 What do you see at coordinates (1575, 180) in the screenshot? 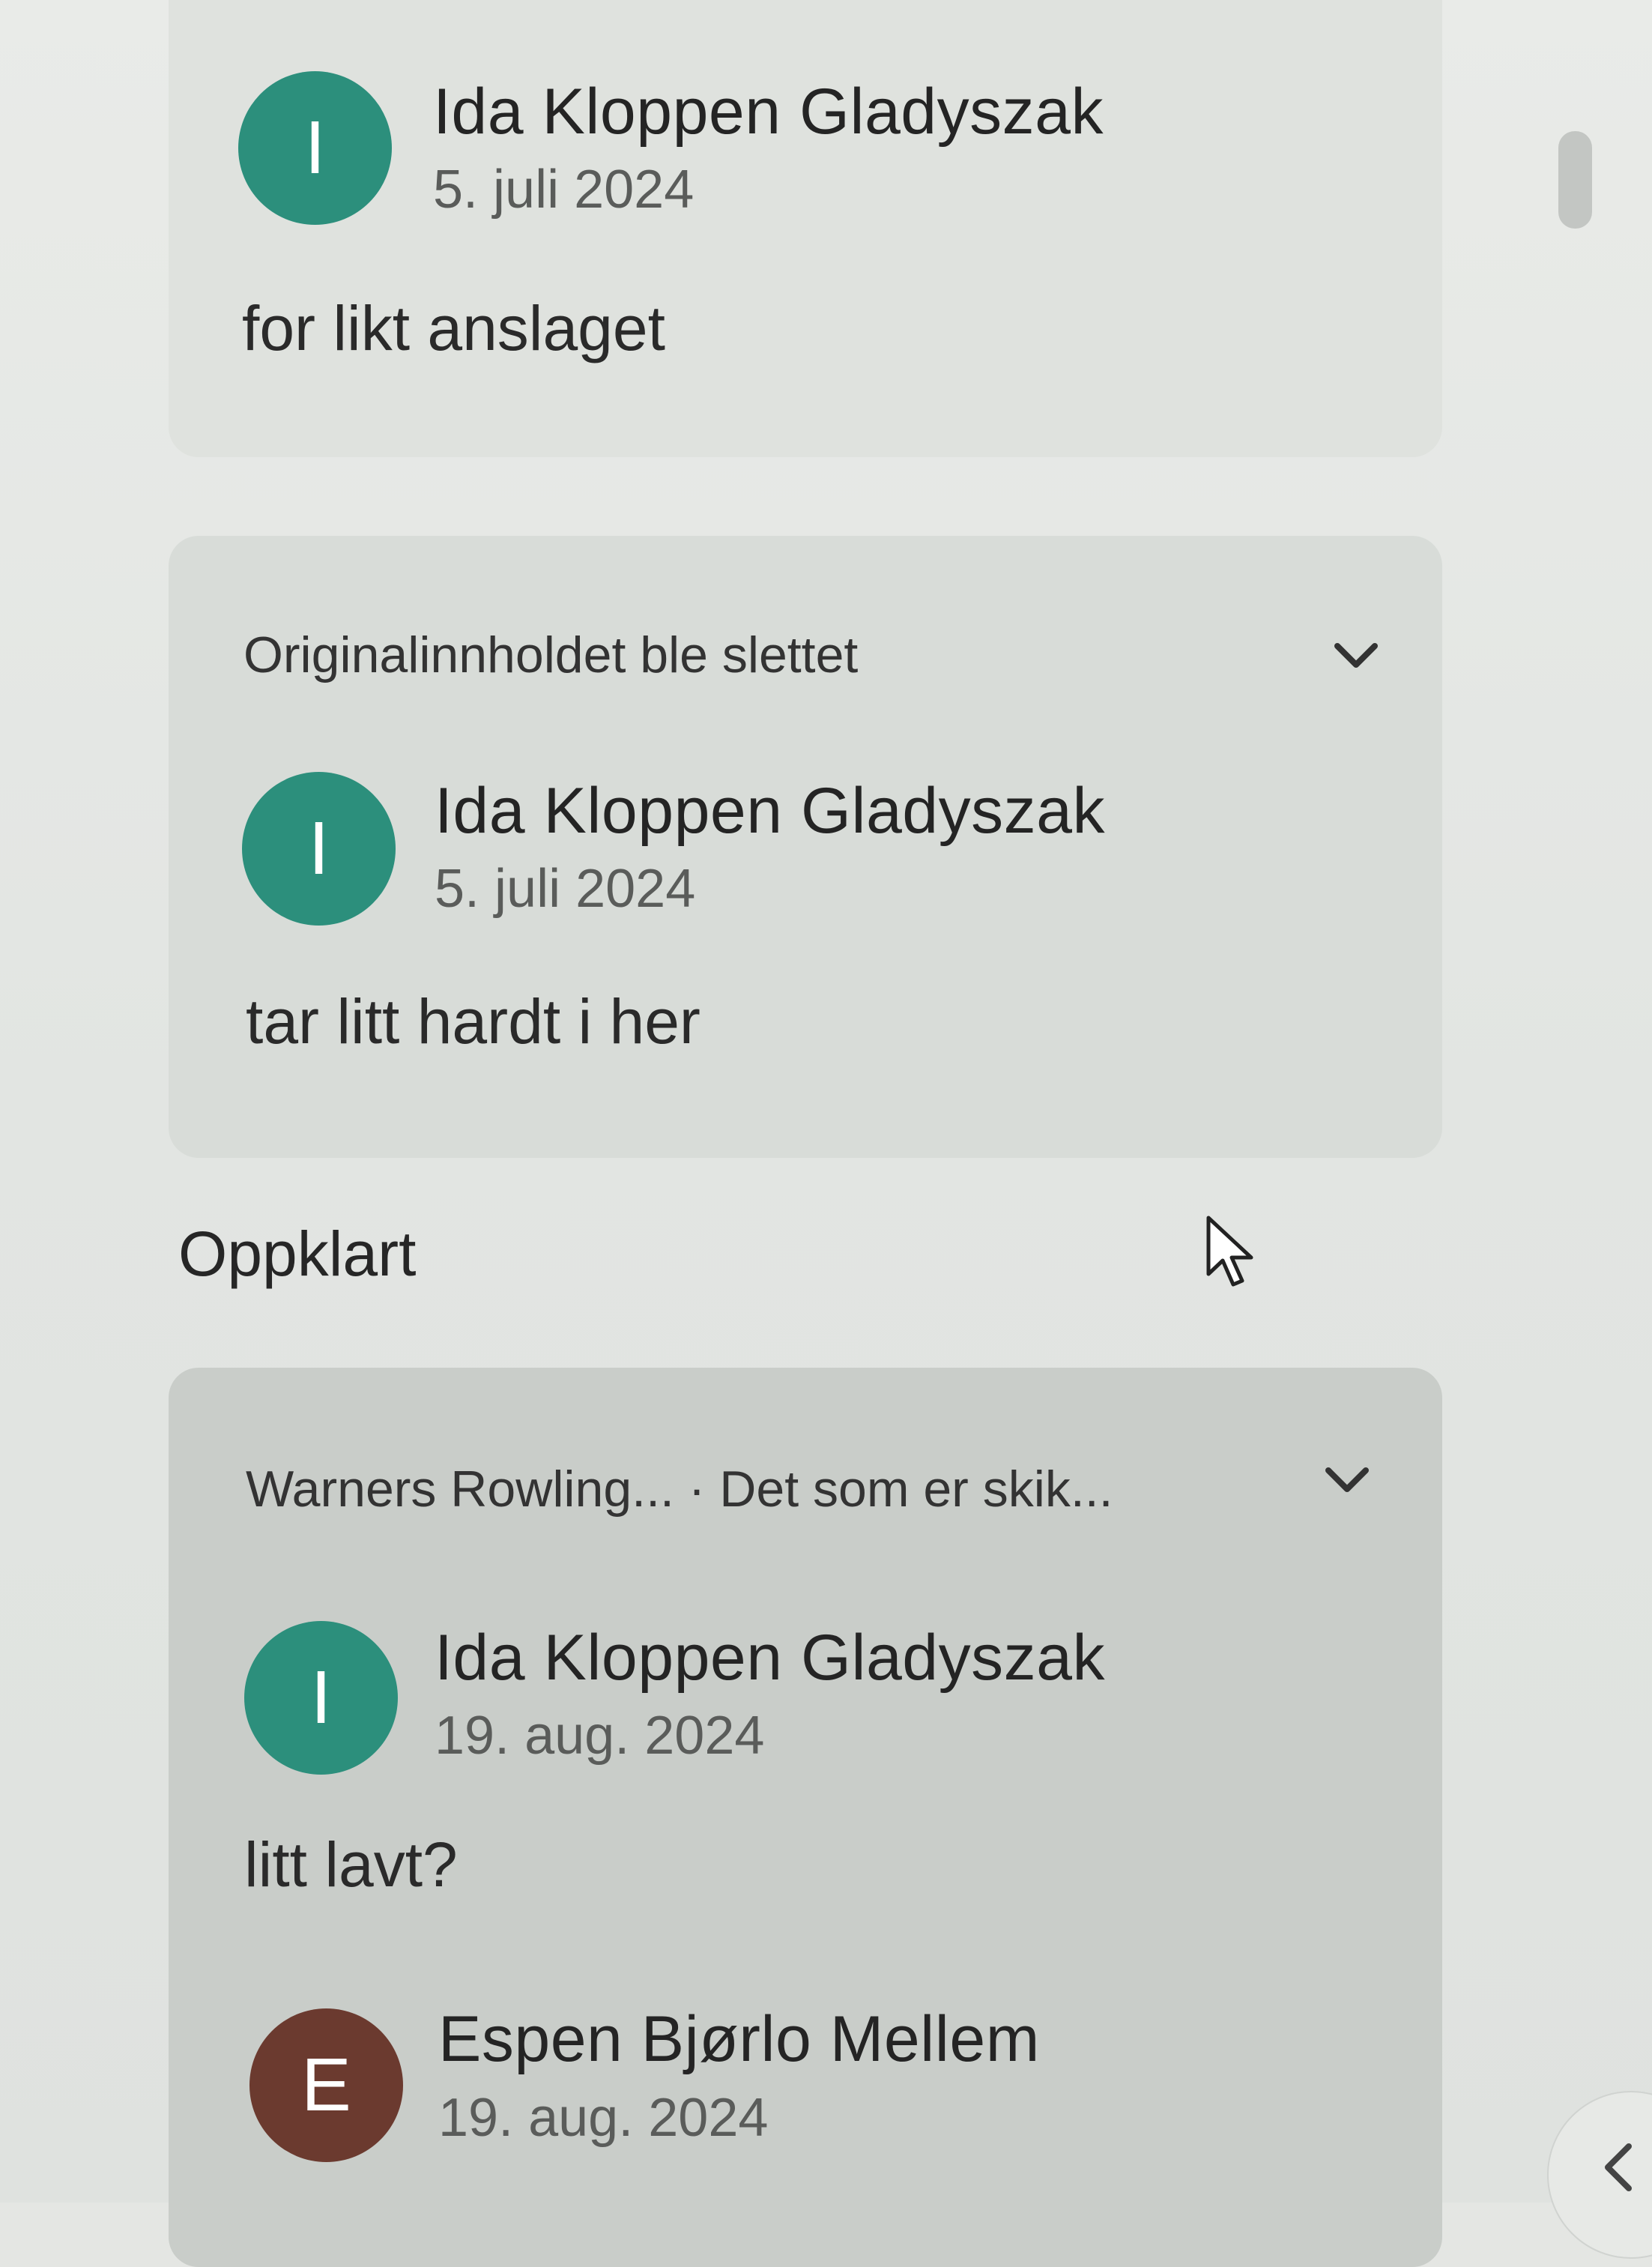
I see `scrollbar-thumb` at bounding box center [1575, 180].